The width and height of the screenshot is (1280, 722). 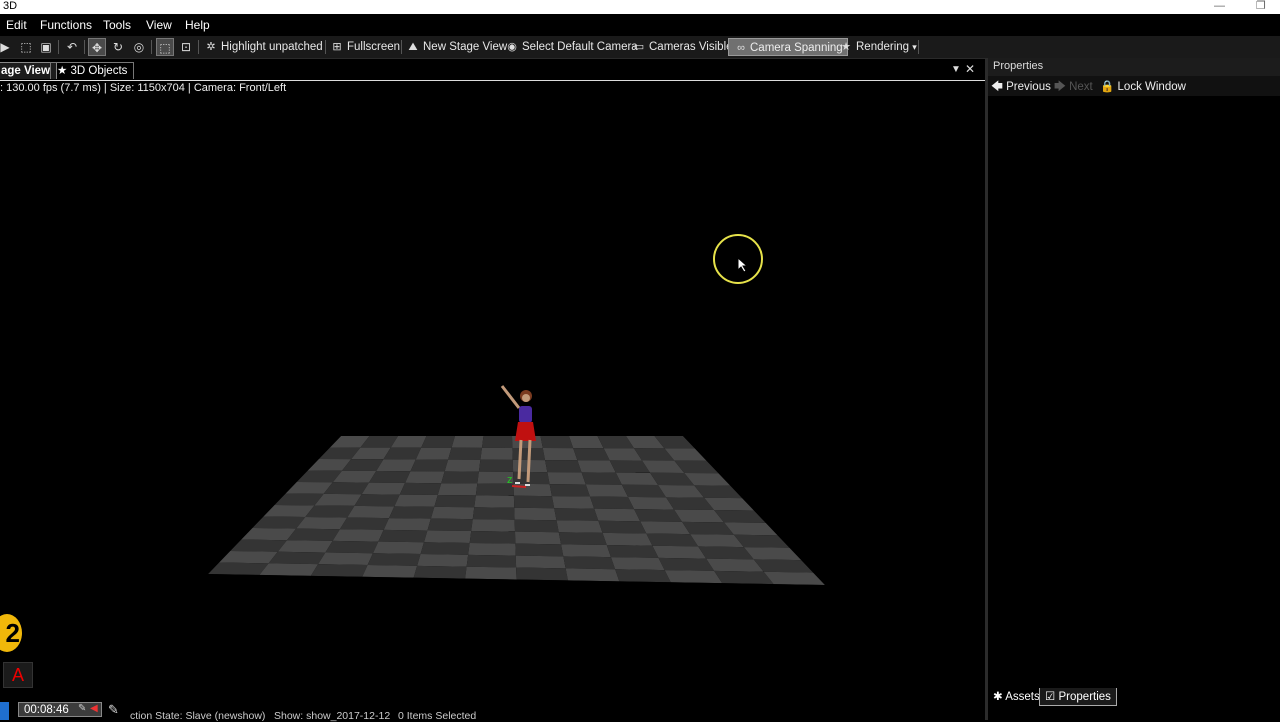 What do you see at coordinates (1016, 697) in the screenshot?
I see `tab-assets: ✱ Assets` at bounding box center [1016, 697].